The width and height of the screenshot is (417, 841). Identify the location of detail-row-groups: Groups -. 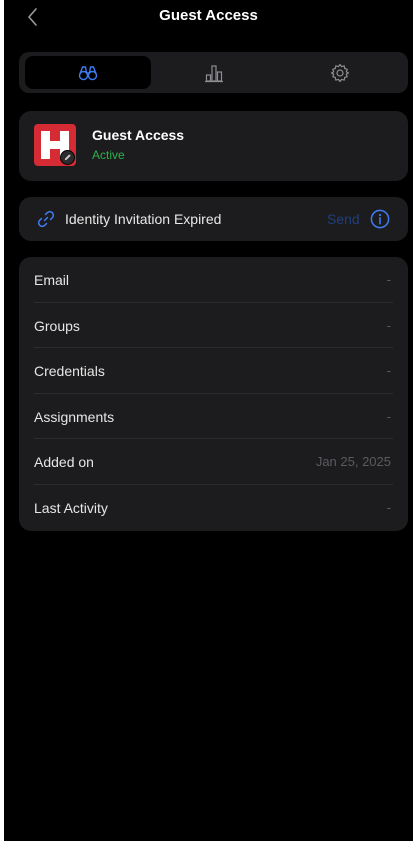
(213, 326).